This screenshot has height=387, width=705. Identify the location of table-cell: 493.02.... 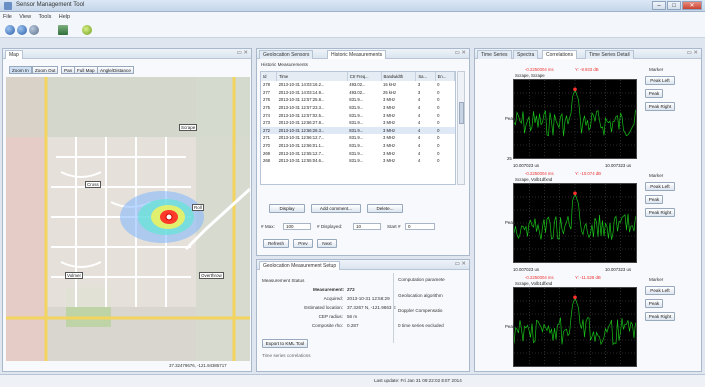
(357, 85).